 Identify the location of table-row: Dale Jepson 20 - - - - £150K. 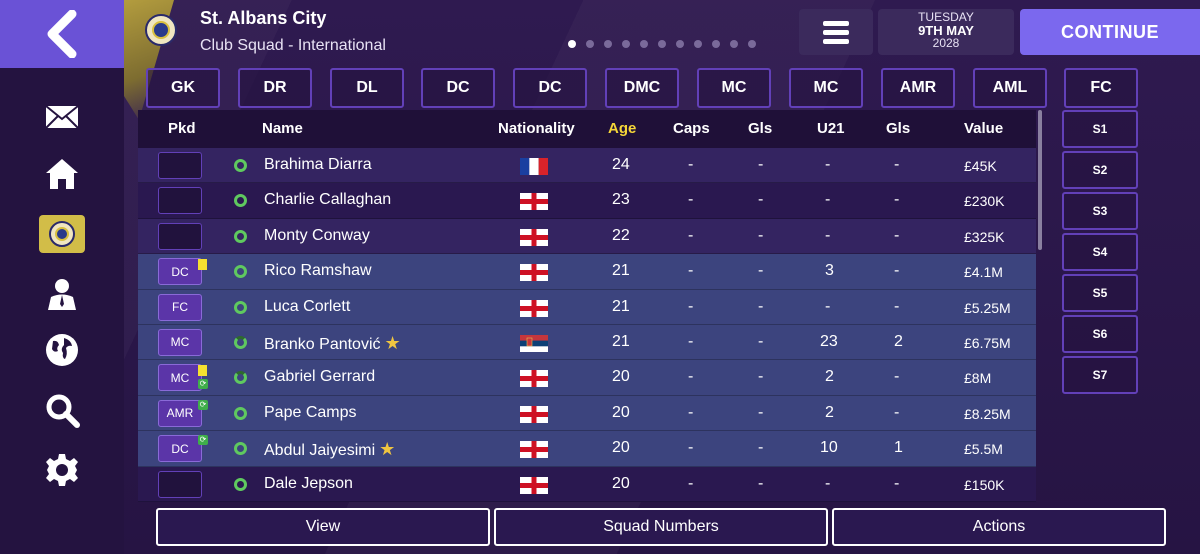
(587, 484).